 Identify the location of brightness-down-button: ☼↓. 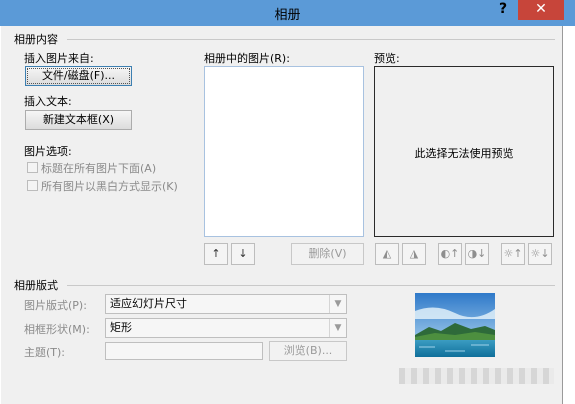
(540, 254).